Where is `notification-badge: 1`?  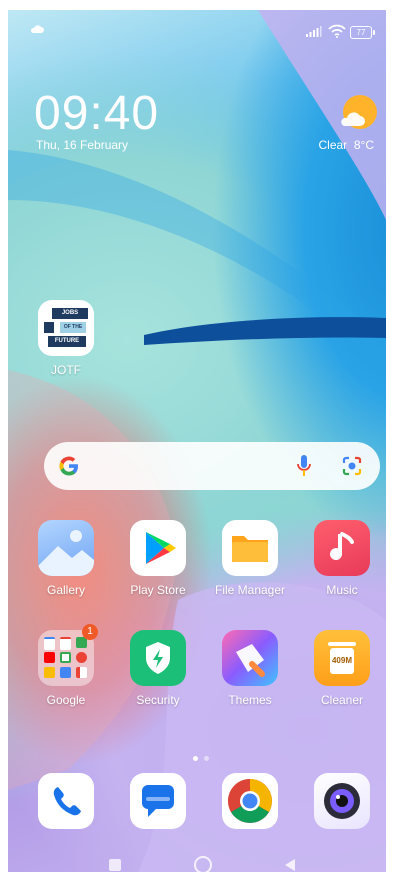 notification-badge: 1 is located at coordinates (90, 632).